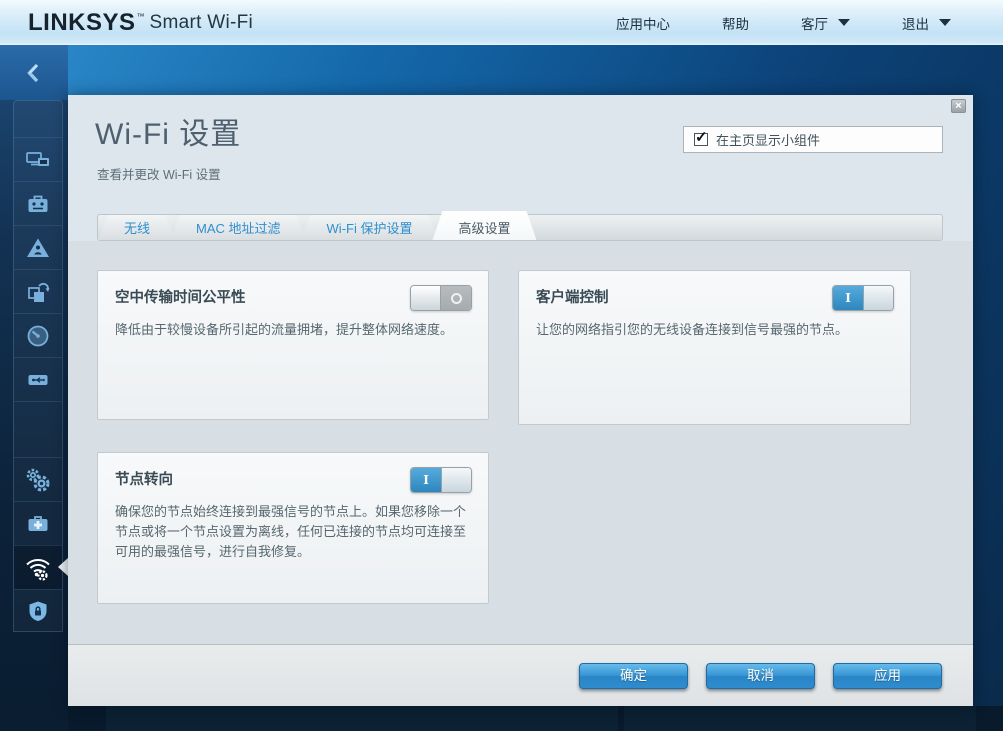 This screenshot has width=1003, height=731. I want to click on header-menu: 应用中心 帮助 客厅 退出, so click(796, 23).